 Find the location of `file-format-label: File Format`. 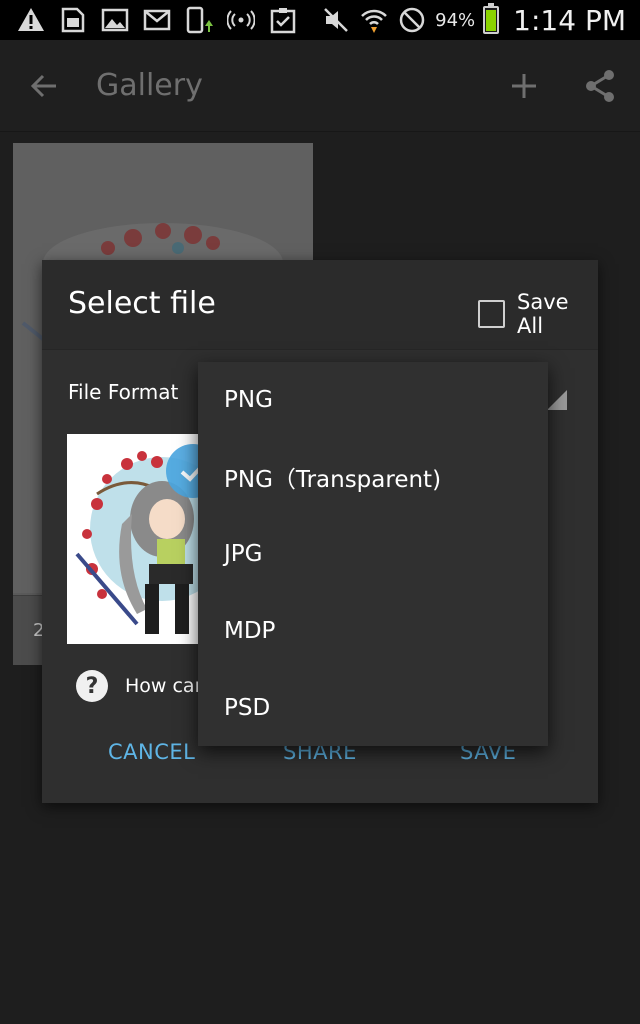

file-format-label: File Format is located at coordinates (123, 392).